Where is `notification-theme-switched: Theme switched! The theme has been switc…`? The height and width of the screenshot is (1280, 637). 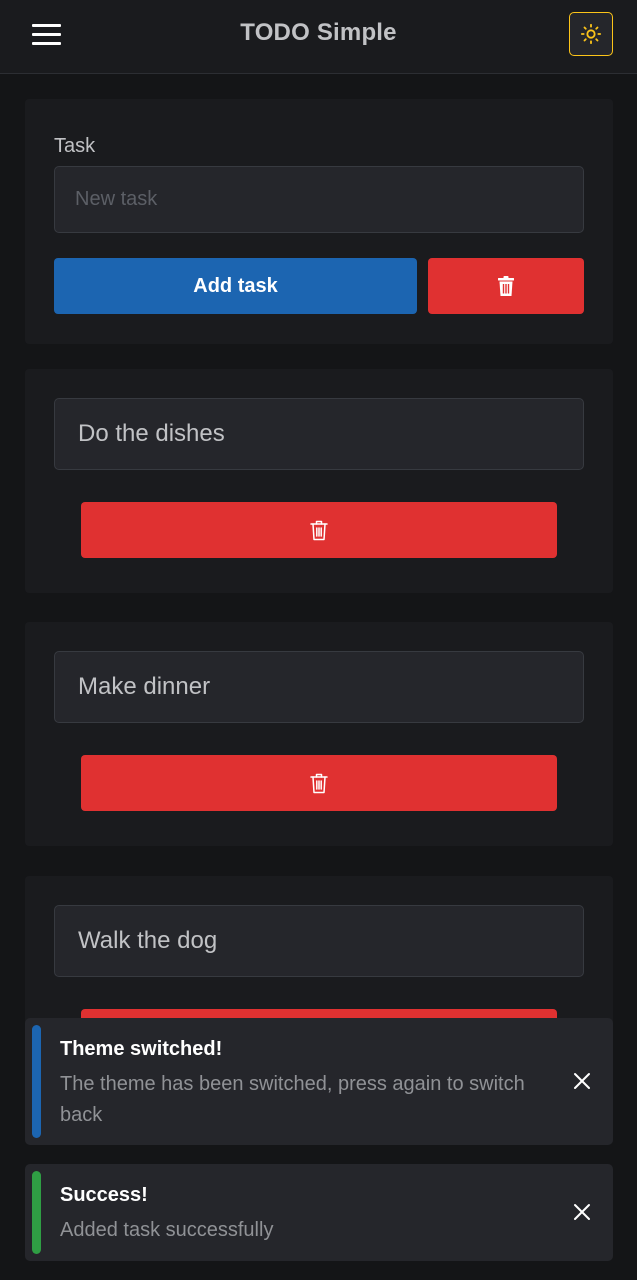 notification-theme-switched: Theme switched! The theme has been switc… is located at coordinates (319, 1081).